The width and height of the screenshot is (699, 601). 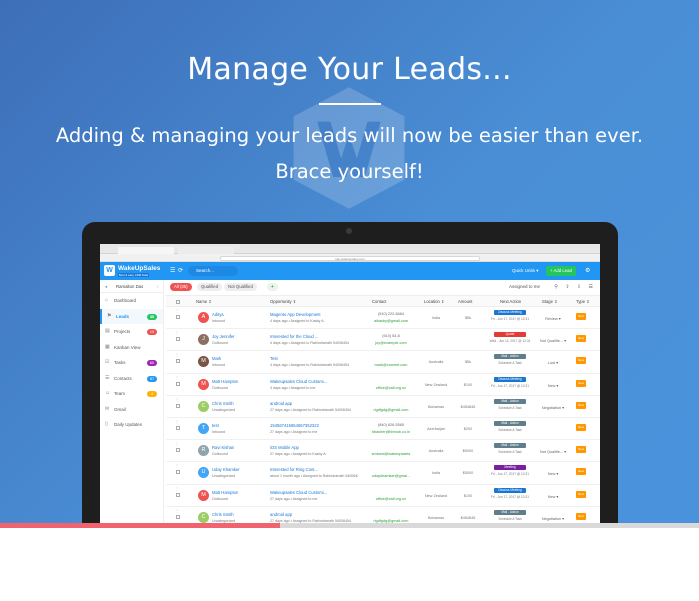 I want to click on sidebar-item-leads: ⚑ Leads 35, so click(x=131, y=316).